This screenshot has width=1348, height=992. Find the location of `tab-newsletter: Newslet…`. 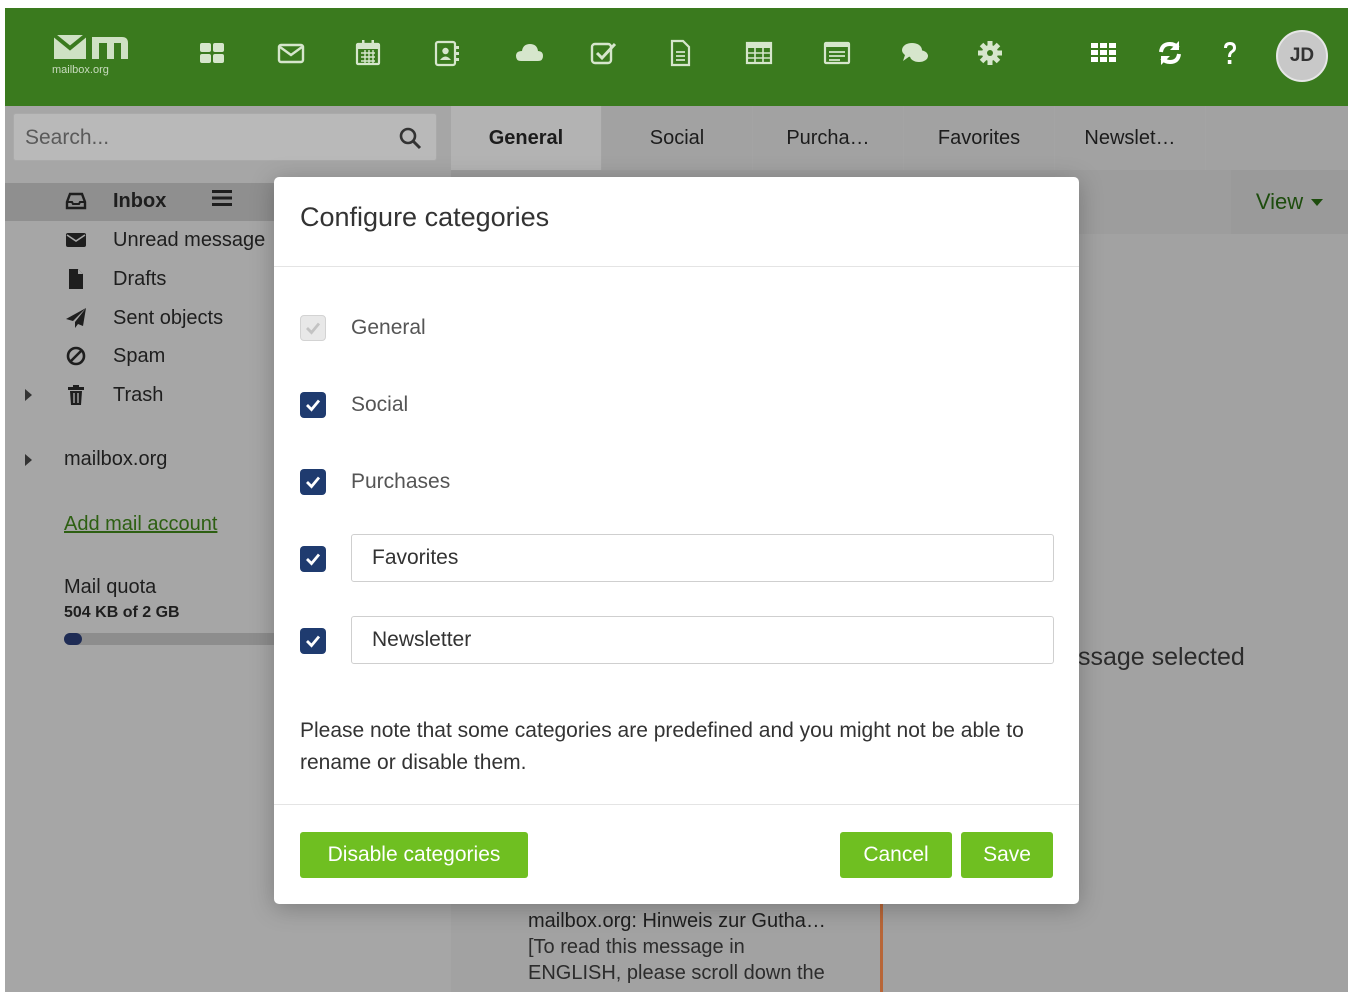

tab-newsletter: Newslet… is located at coordinates (1130, 138).